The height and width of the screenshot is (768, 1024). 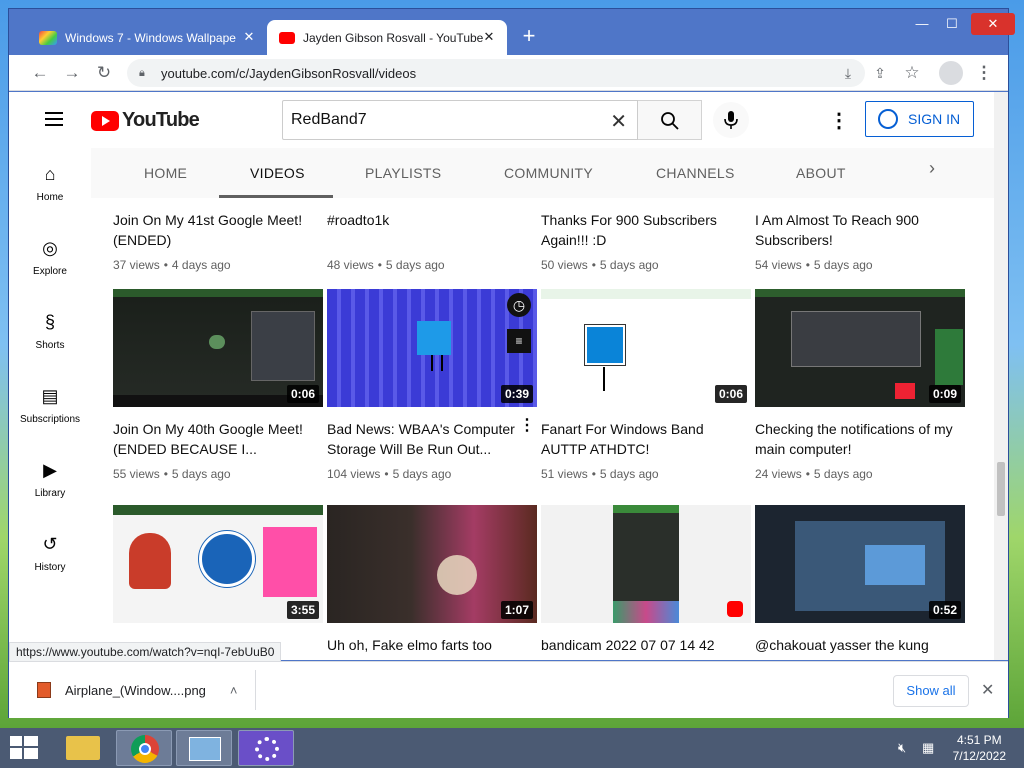 What do you see at coordinates (880, 73) in the screenshot?
I see `share-icon: ⇪` at bounding box center [880, 73].